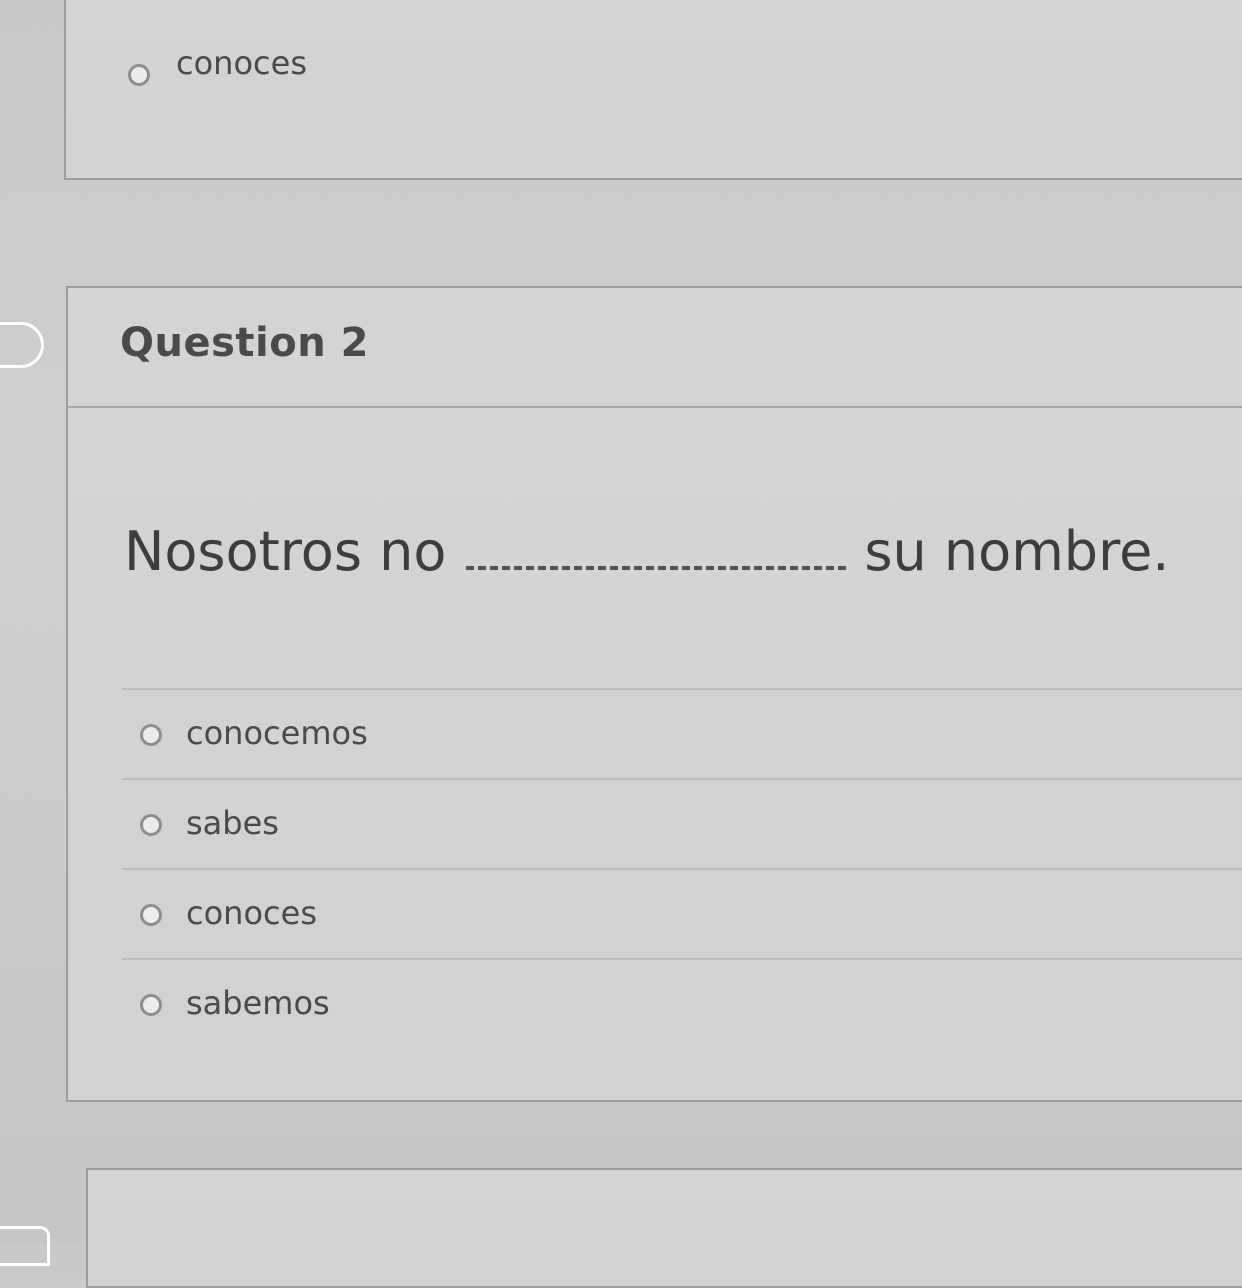 The height and width of the screenshot is (1288, 1242). Describe the element at coordinates (285, 551) in the screenshot. I see `question-text-before: Nosotros no` at that location.